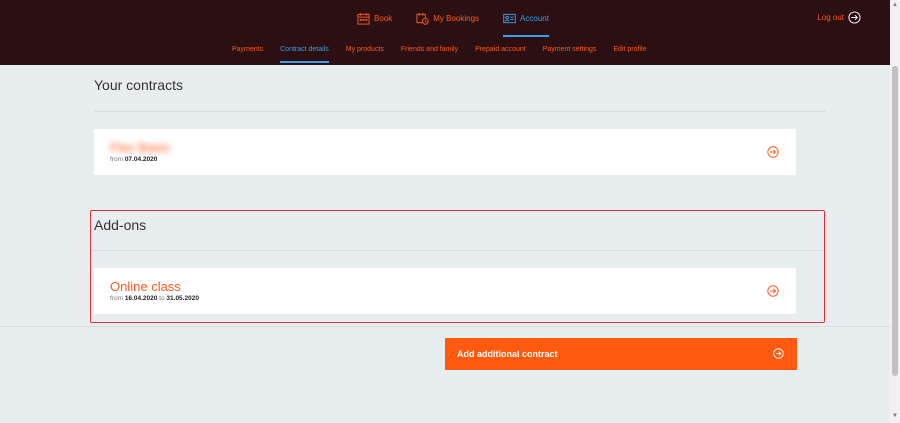 Image resolution: width=900 pixels, height=423 pixels. Describe the element at coordinates (138, 85) in the screenshot. I see `your-contracts-title: Your contracts` at that location.